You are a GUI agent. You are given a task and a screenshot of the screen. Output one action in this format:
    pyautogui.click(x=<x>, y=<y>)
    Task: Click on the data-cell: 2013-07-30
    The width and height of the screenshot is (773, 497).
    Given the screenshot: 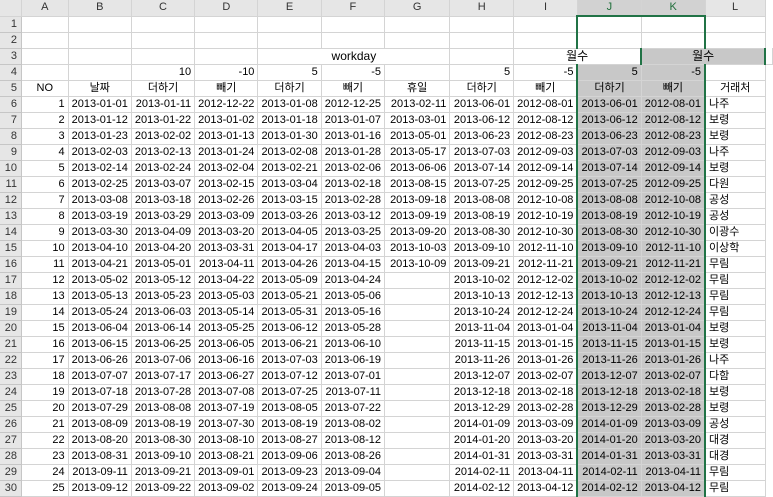 What is the action you would take?
    pyautogui.click(x=226, y=424)
    